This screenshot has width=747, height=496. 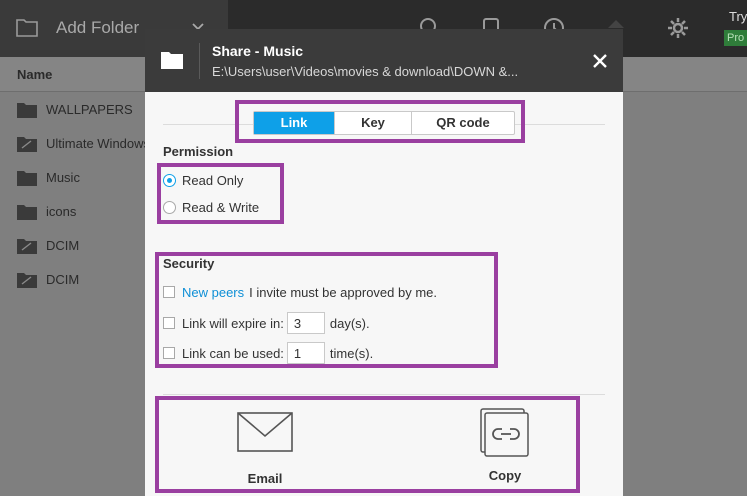 I want to click on list-item-name: WALLPAPERS, so click(x=89, y=109).